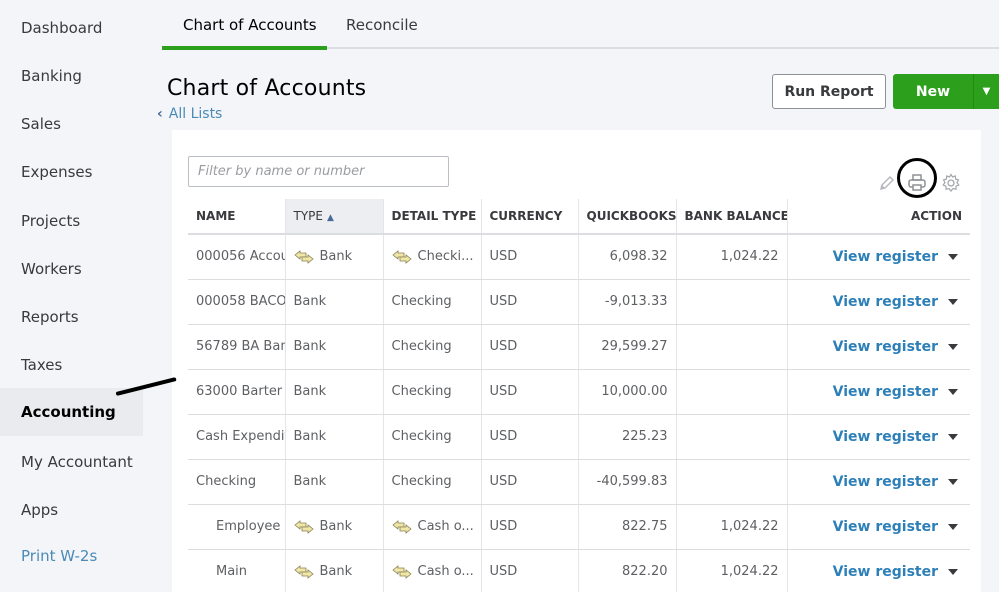 The width and height of the screenshot is (999, 592). Describe the element at coordinates (237, 482) in the screenshot. I see `cell-name: Checking` at that location.